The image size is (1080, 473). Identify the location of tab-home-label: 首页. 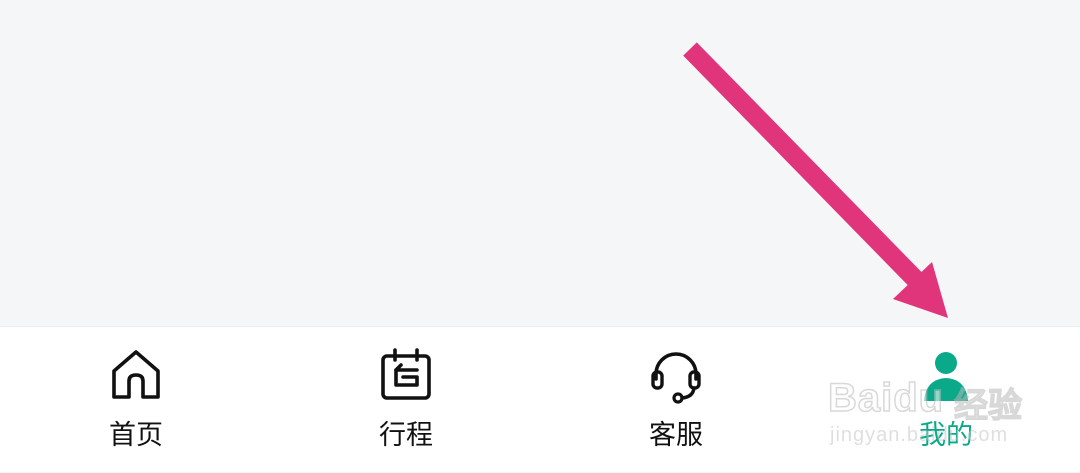
(136, 435).